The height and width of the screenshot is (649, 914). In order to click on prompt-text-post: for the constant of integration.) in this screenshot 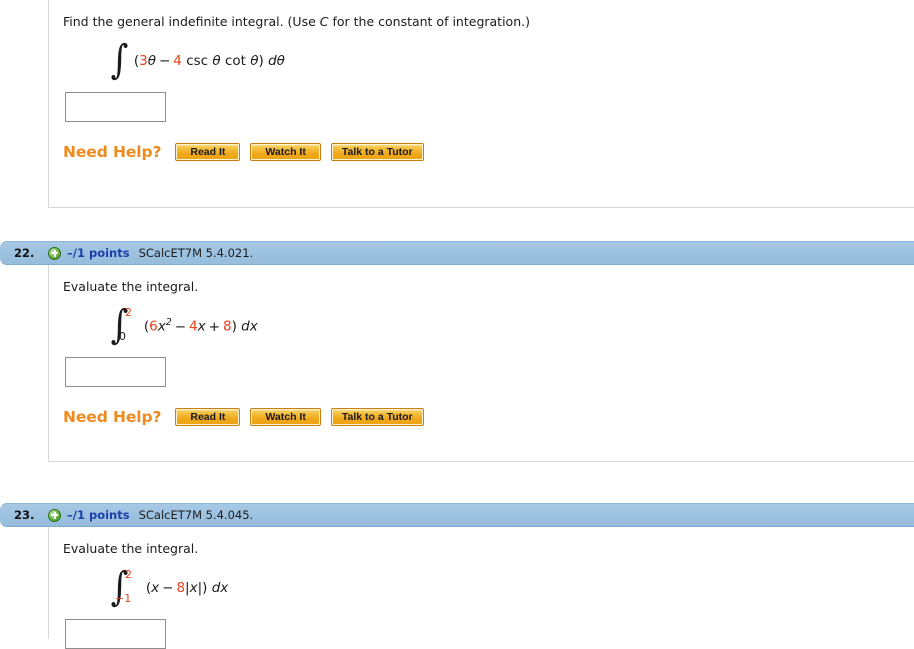, I will do `click(429, 21)`.